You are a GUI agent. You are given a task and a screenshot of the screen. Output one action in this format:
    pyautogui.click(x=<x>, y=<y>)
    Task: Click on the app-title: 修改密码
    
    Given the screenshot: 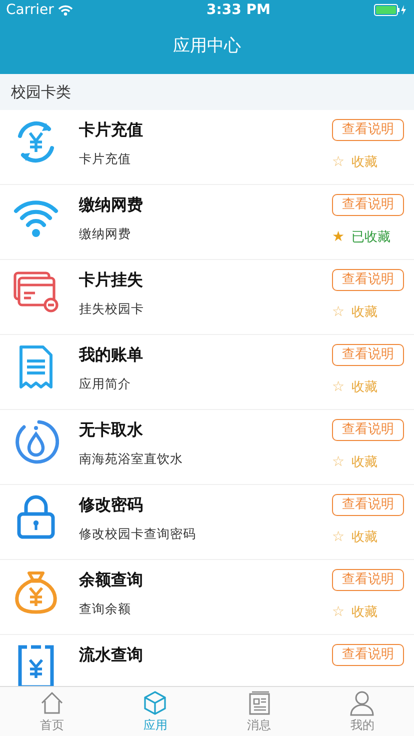 What is the action you would take?
    pyautogui.click(x=111, y=505)
    